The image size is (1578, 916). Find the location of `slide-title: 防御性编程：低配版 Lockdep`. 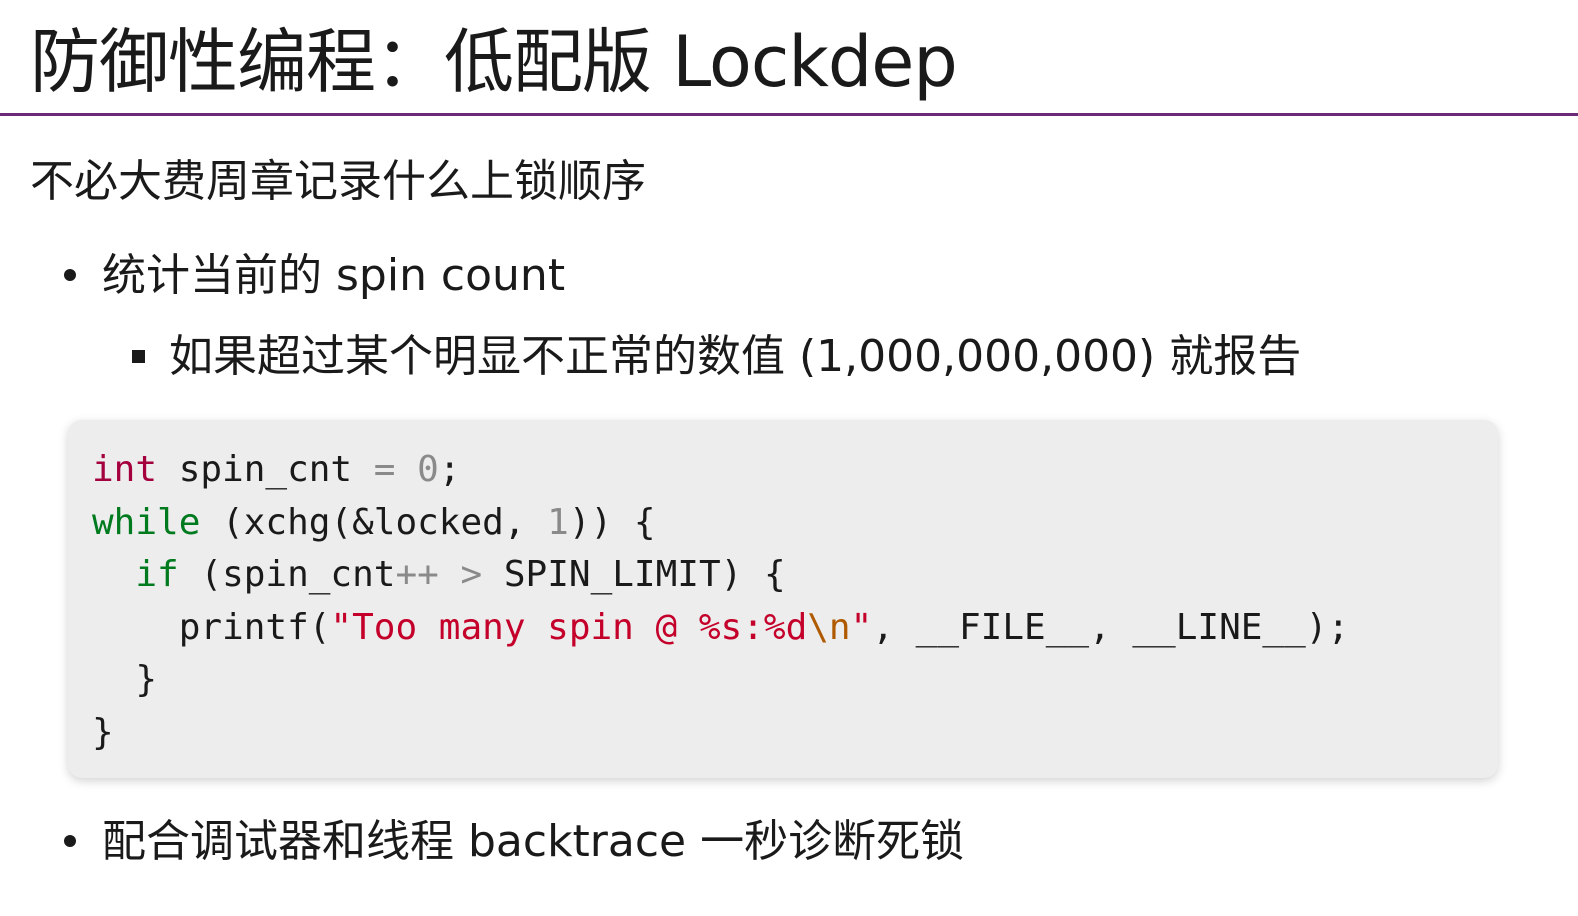

slide-title: 防御性编程：低配版 Lockdep is located at coordinates (494, 62).